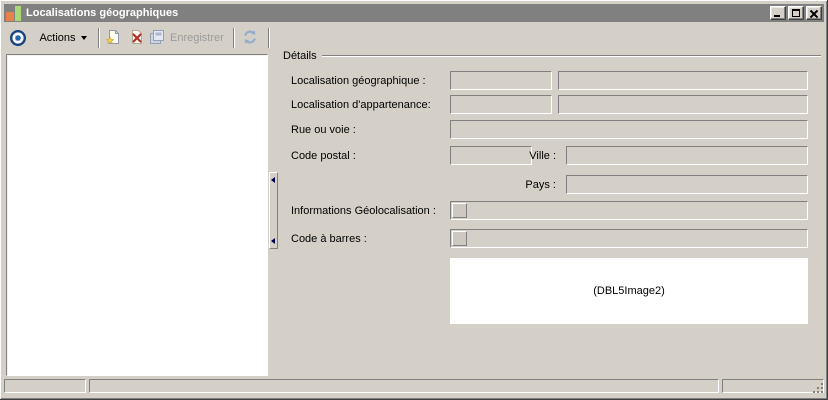  I want to click on save-icon, so click(157, 38).